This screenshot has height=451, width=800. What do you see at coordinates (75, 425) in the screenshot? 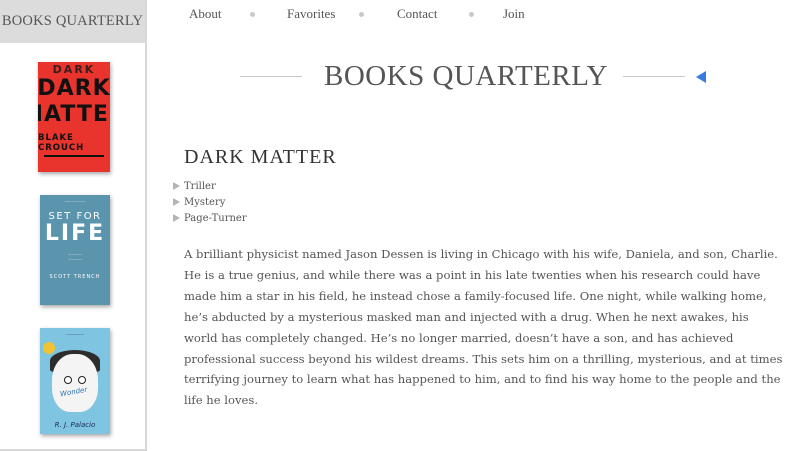
I see `cover-author: R. J. Palacio` at bounding box center [75, 425].